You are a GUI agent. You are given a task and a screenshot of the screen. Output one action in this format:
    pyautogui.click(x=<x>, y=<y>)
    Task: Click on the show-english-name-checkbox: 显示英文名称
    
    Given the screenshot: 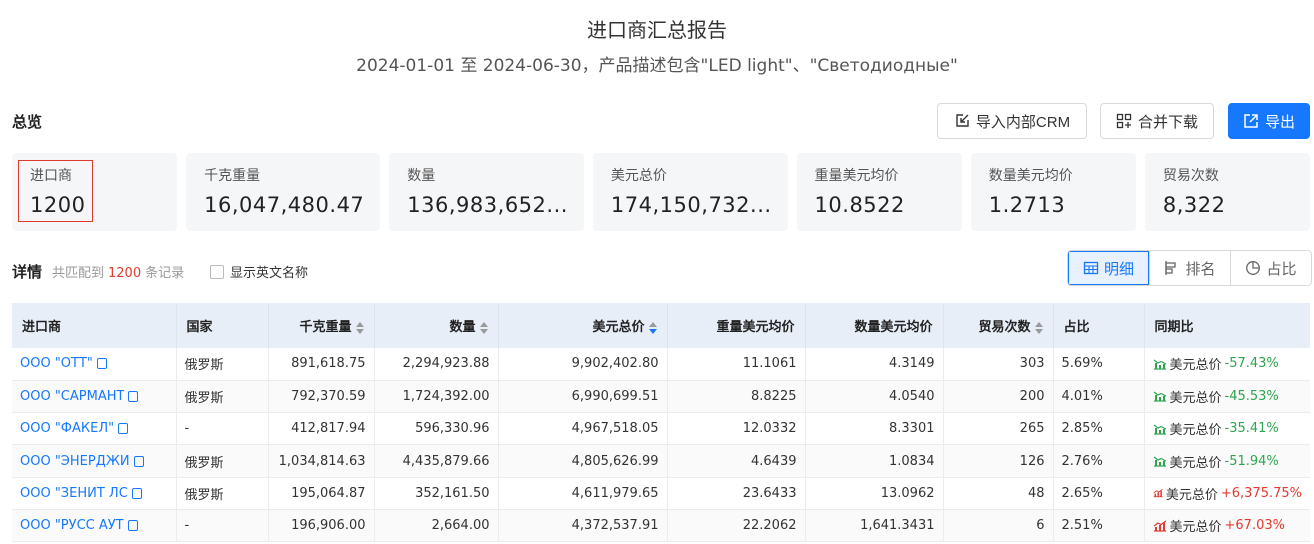 What is the action you would take?
    pyautogui.click(x=259, y=271)
    